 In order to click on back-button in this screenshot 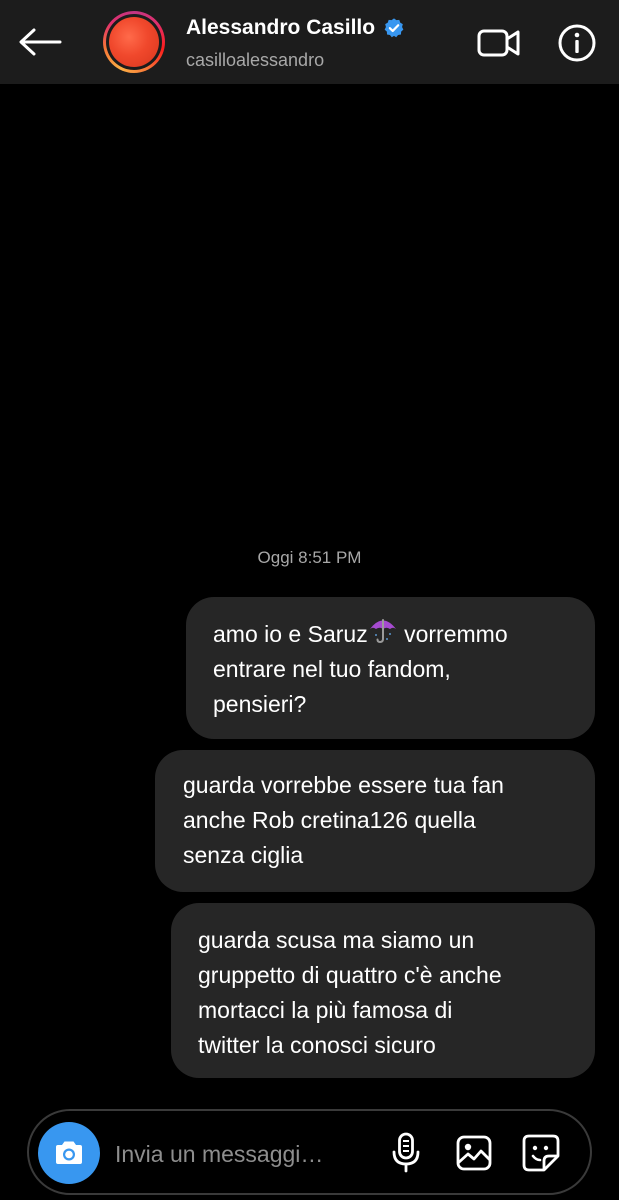, I will do `click(40, 42)`.